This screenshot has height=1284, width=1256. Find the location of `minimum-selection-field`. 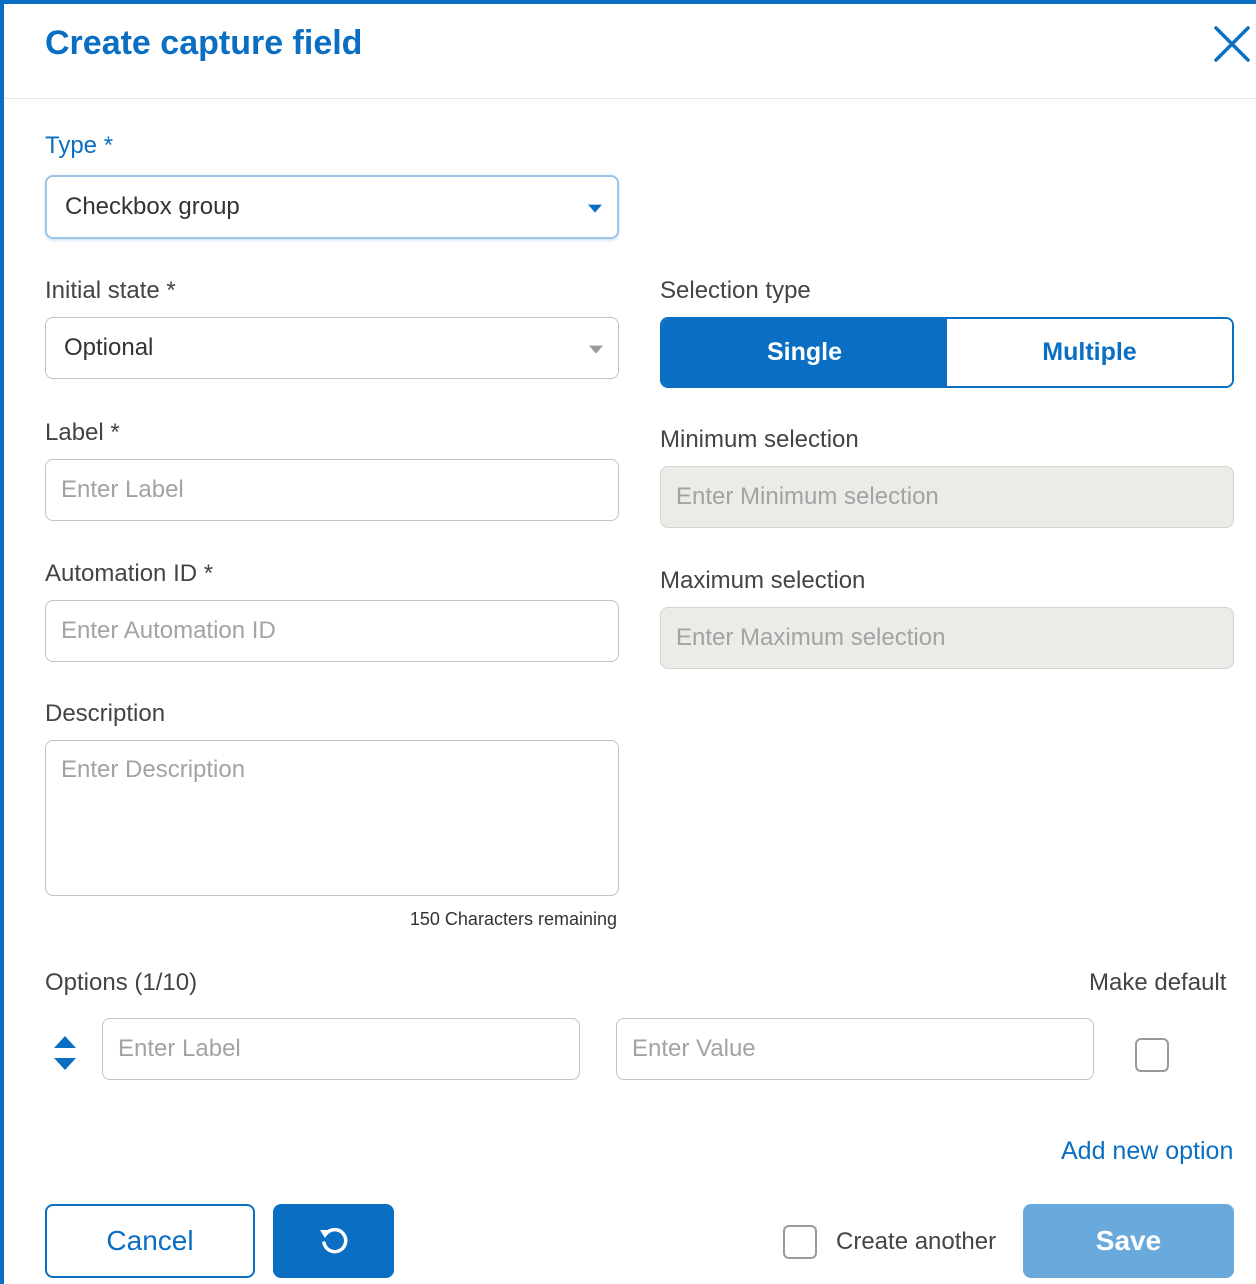

minimum-selection-field is located at coordinates (947, 497).